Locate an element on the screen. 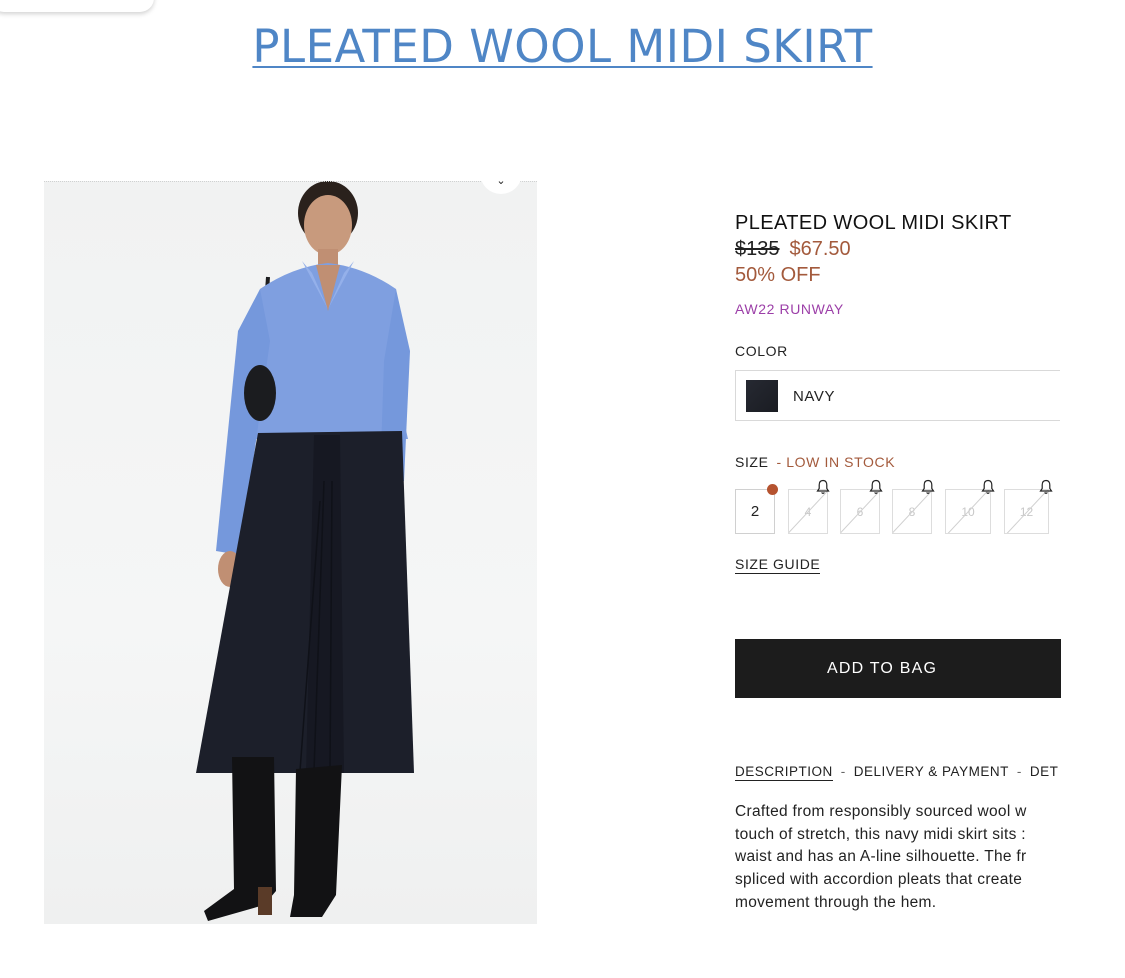 The height and width of the screenshot is (978, 1125). size-option-8: 8 is located at coordinates (912, 511).